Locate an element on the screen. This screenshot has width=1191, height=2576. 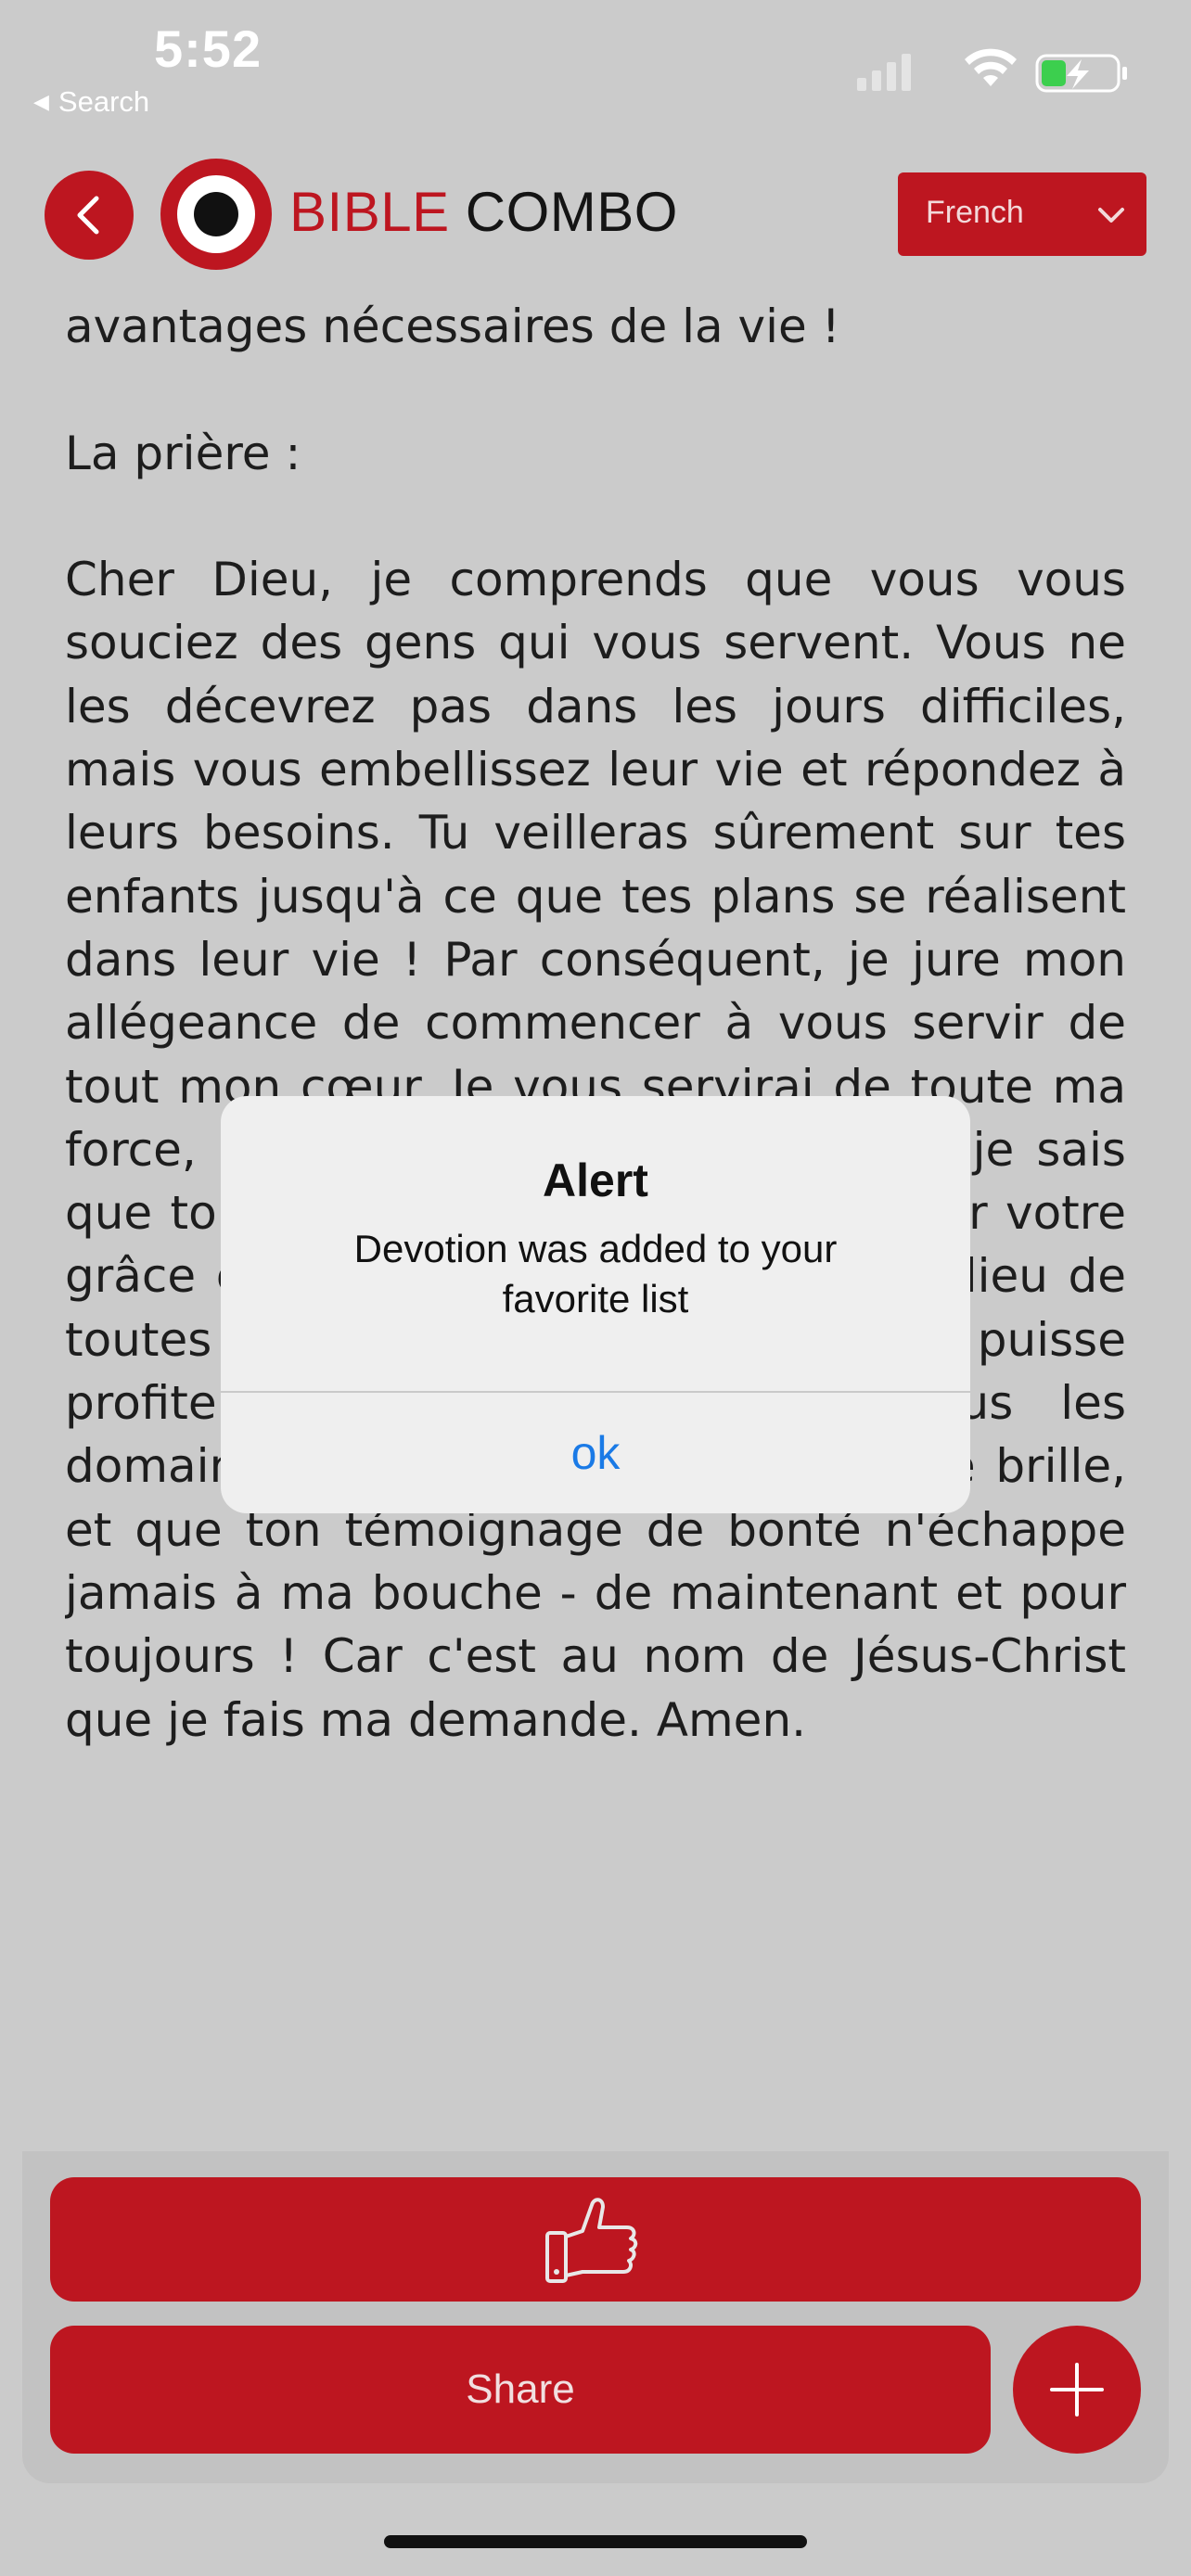
back-to-search-label: Search is located at coordinates (104, 102).